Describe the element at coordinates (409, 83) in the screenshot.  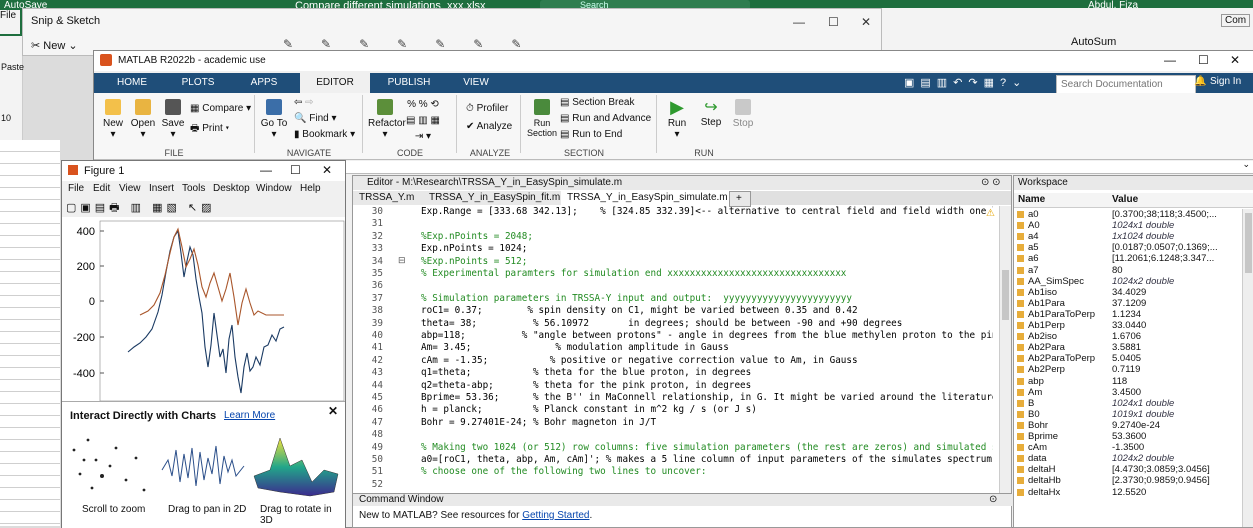
I see `tab-publish: PUBLISH` at that location.